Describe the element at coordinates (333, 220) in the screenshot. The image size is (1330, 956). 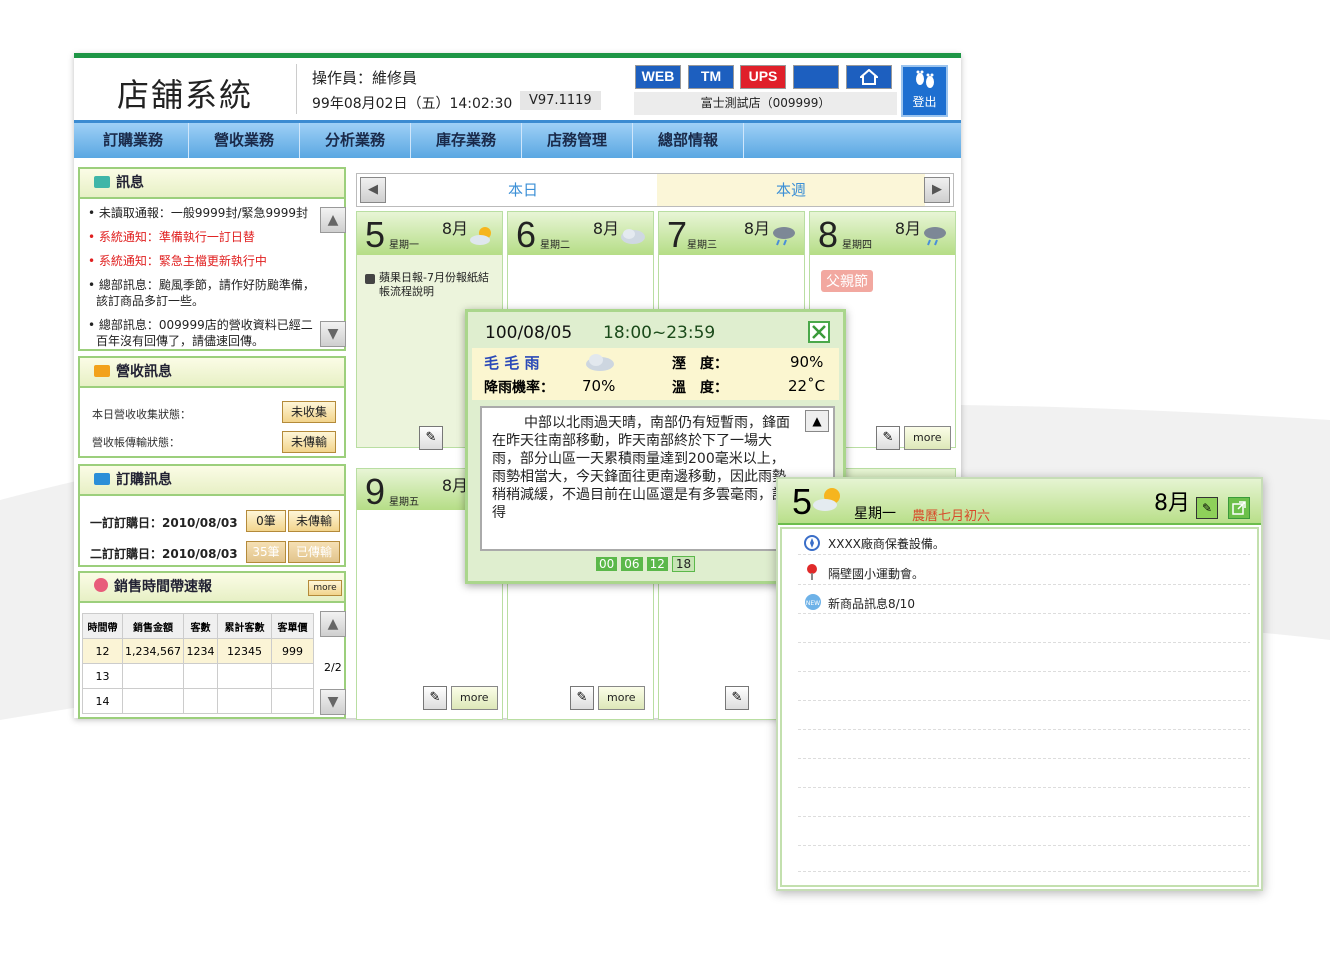
I see `messages-scroll-up: ▲` at that location.